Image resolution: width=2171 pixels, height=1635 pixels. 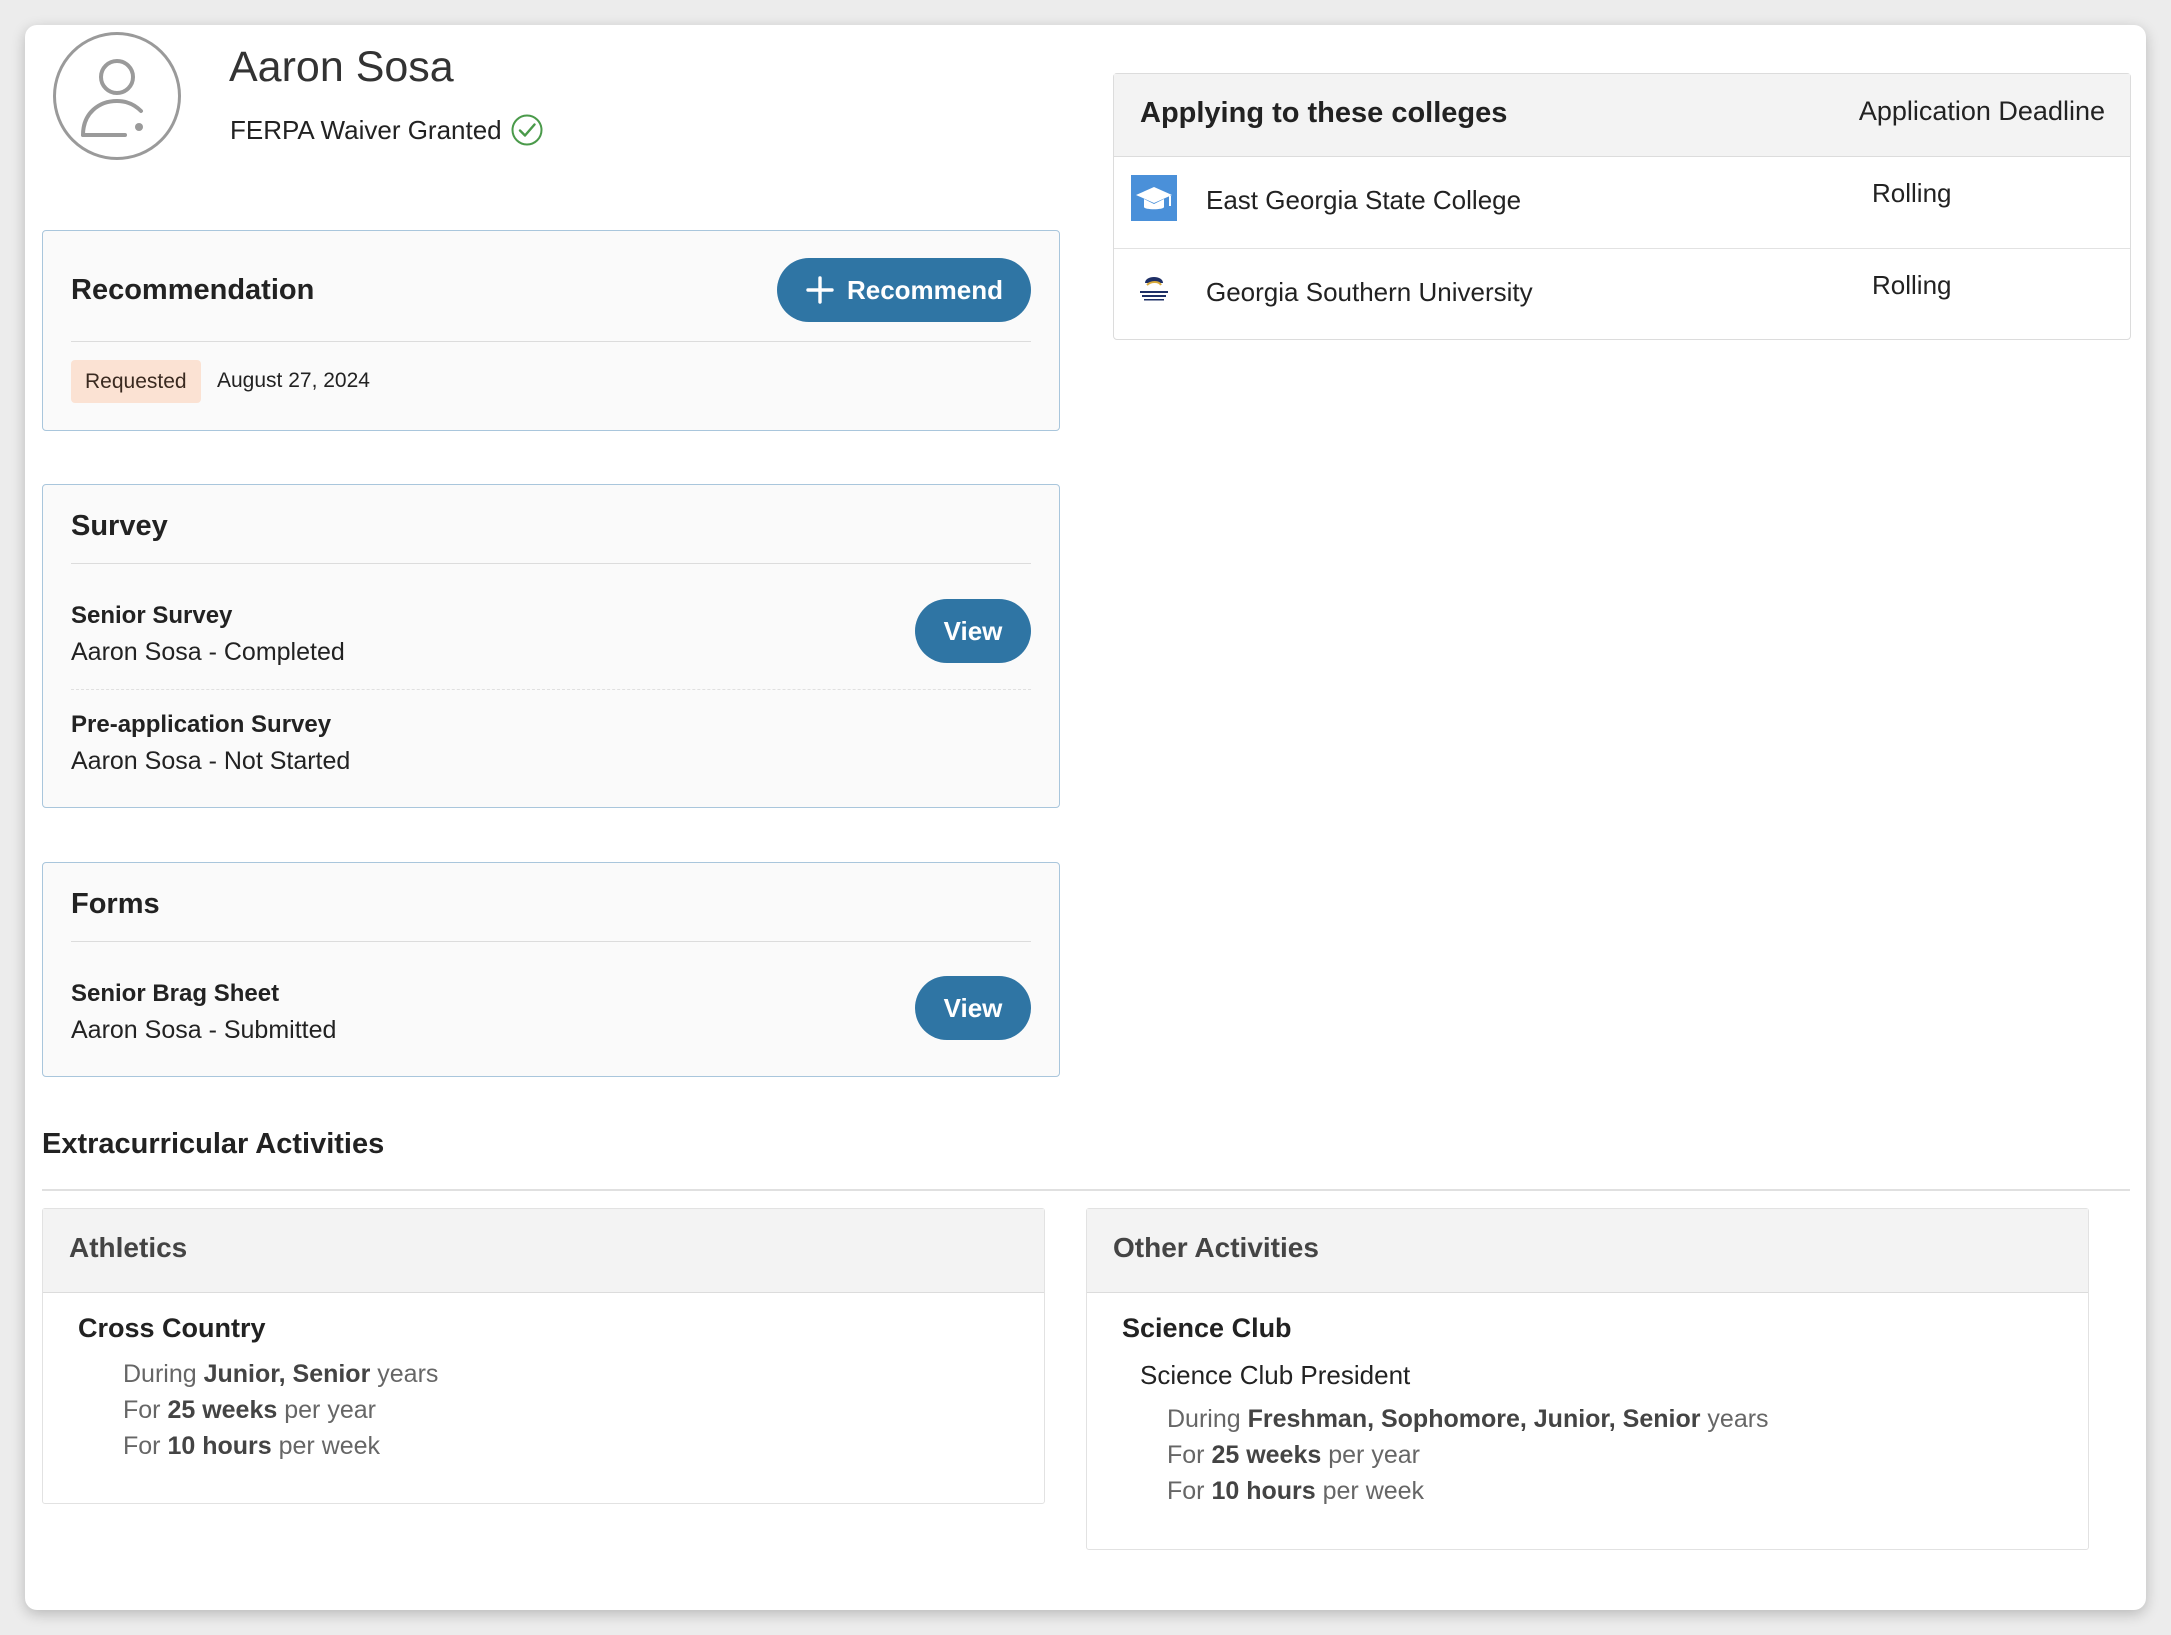 What do you see at coordinates (527, 130) in the screenshot?
I see `check-circle-icon` at bounding box center [527, 130].